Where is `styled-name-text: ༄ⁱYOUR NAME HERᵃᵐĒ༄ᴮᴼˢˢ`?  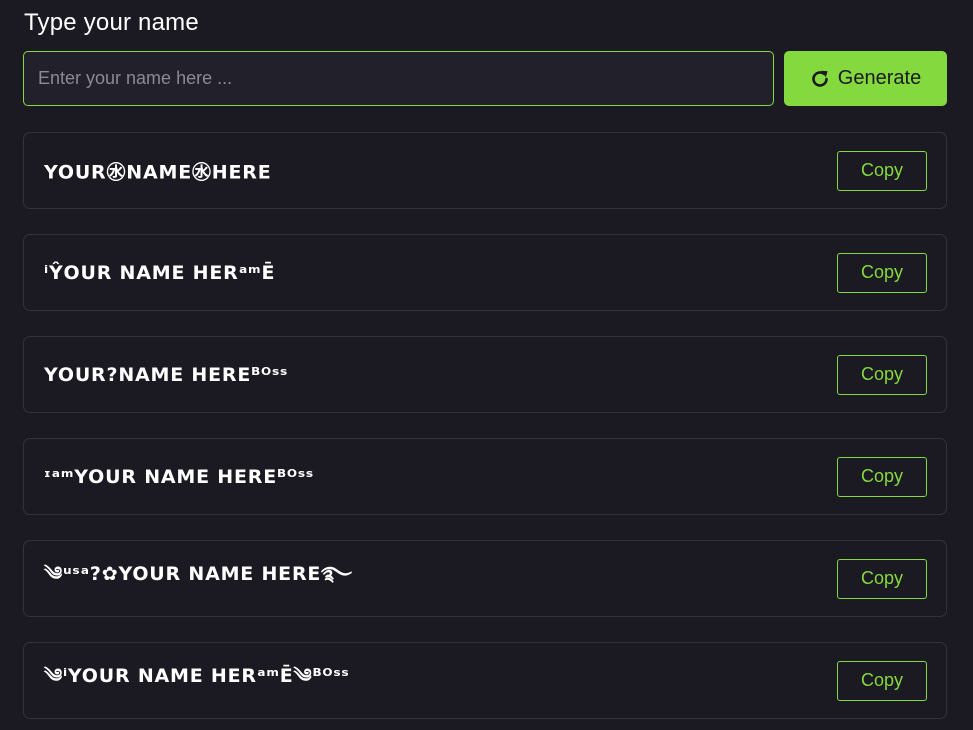 styled-name-text: ༄ⁱYOUR NAME HERᵃᵐĒ༄ᴮᴼˢˢ is located at coordinates (197, 675).